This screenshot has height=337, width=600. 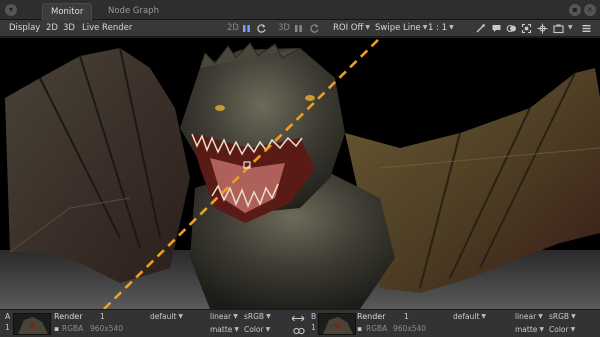 I want to click on annotation-icon, so click(x=496, y=28).